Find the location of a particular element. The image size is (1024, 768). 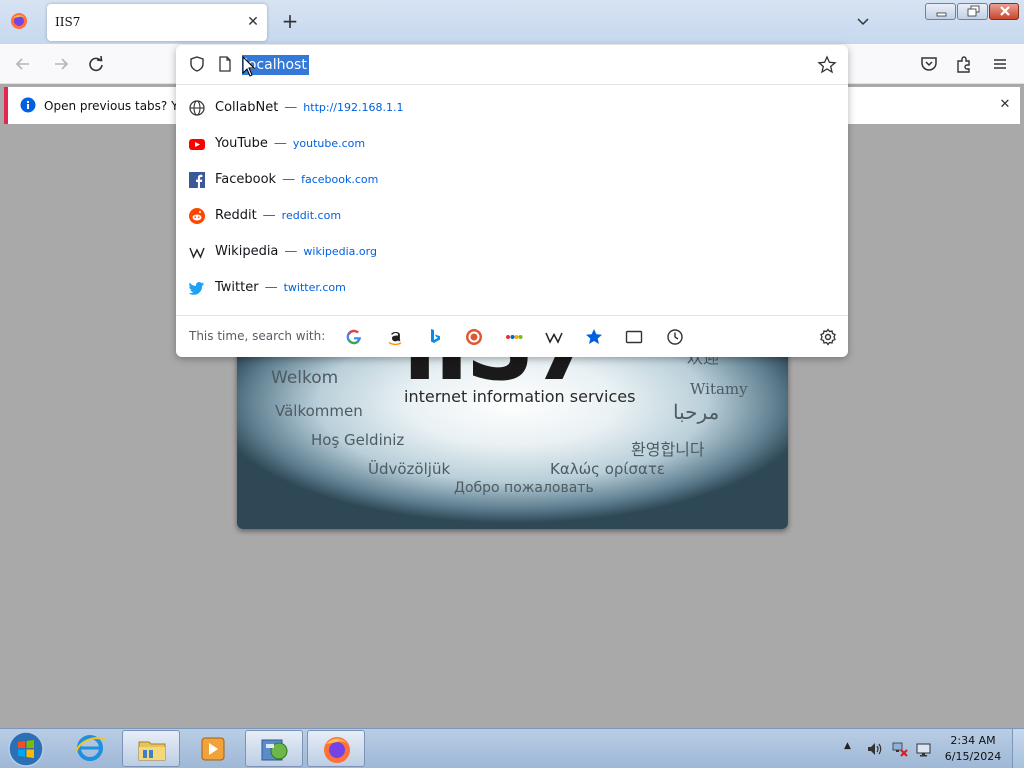

address-bar: localhost is located at coordinates (512, 65).